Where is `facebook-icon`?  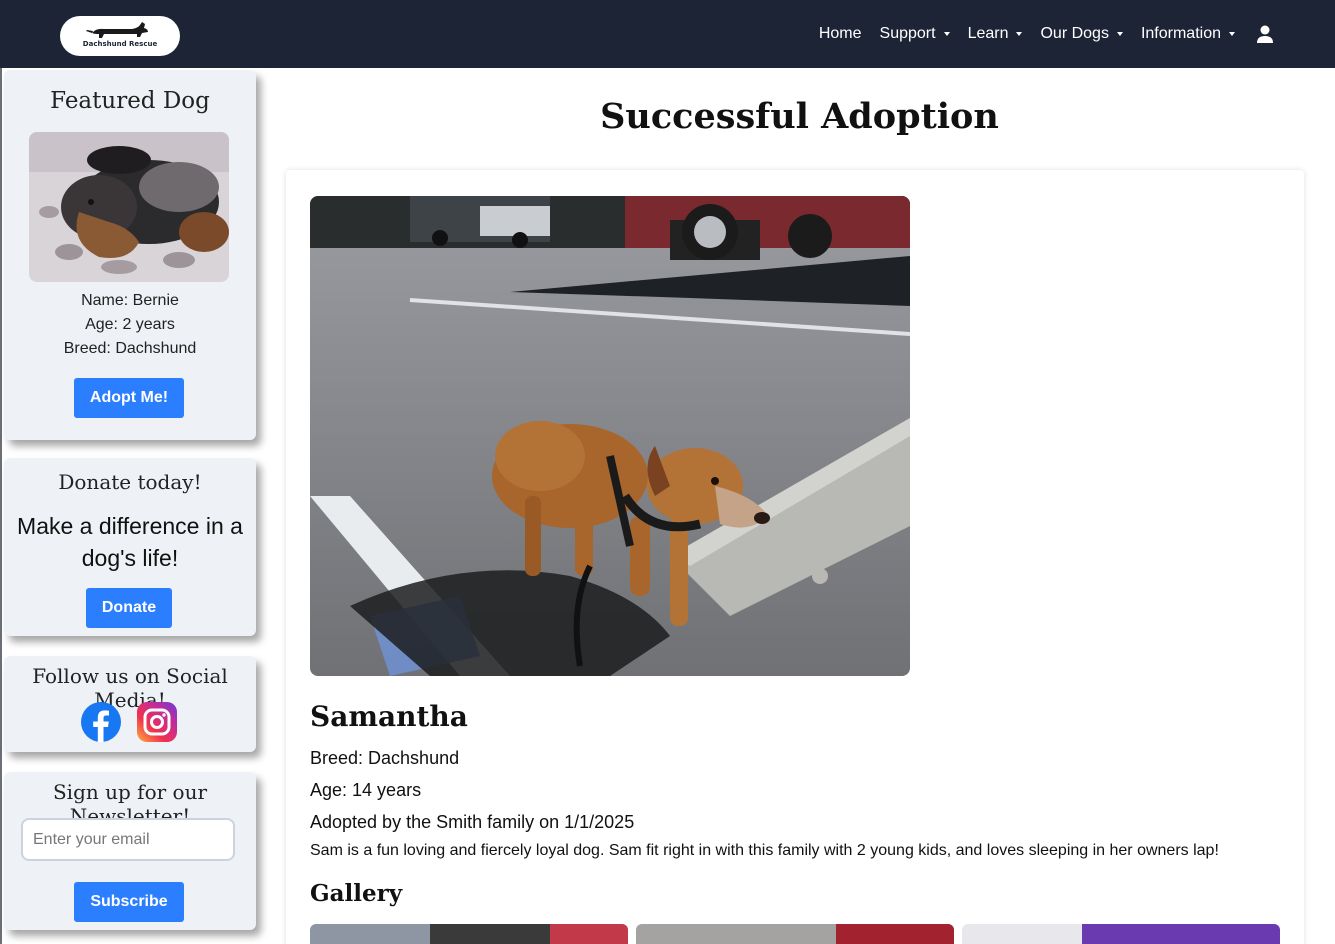 facebook-icon is located at coordinates (101, 722).